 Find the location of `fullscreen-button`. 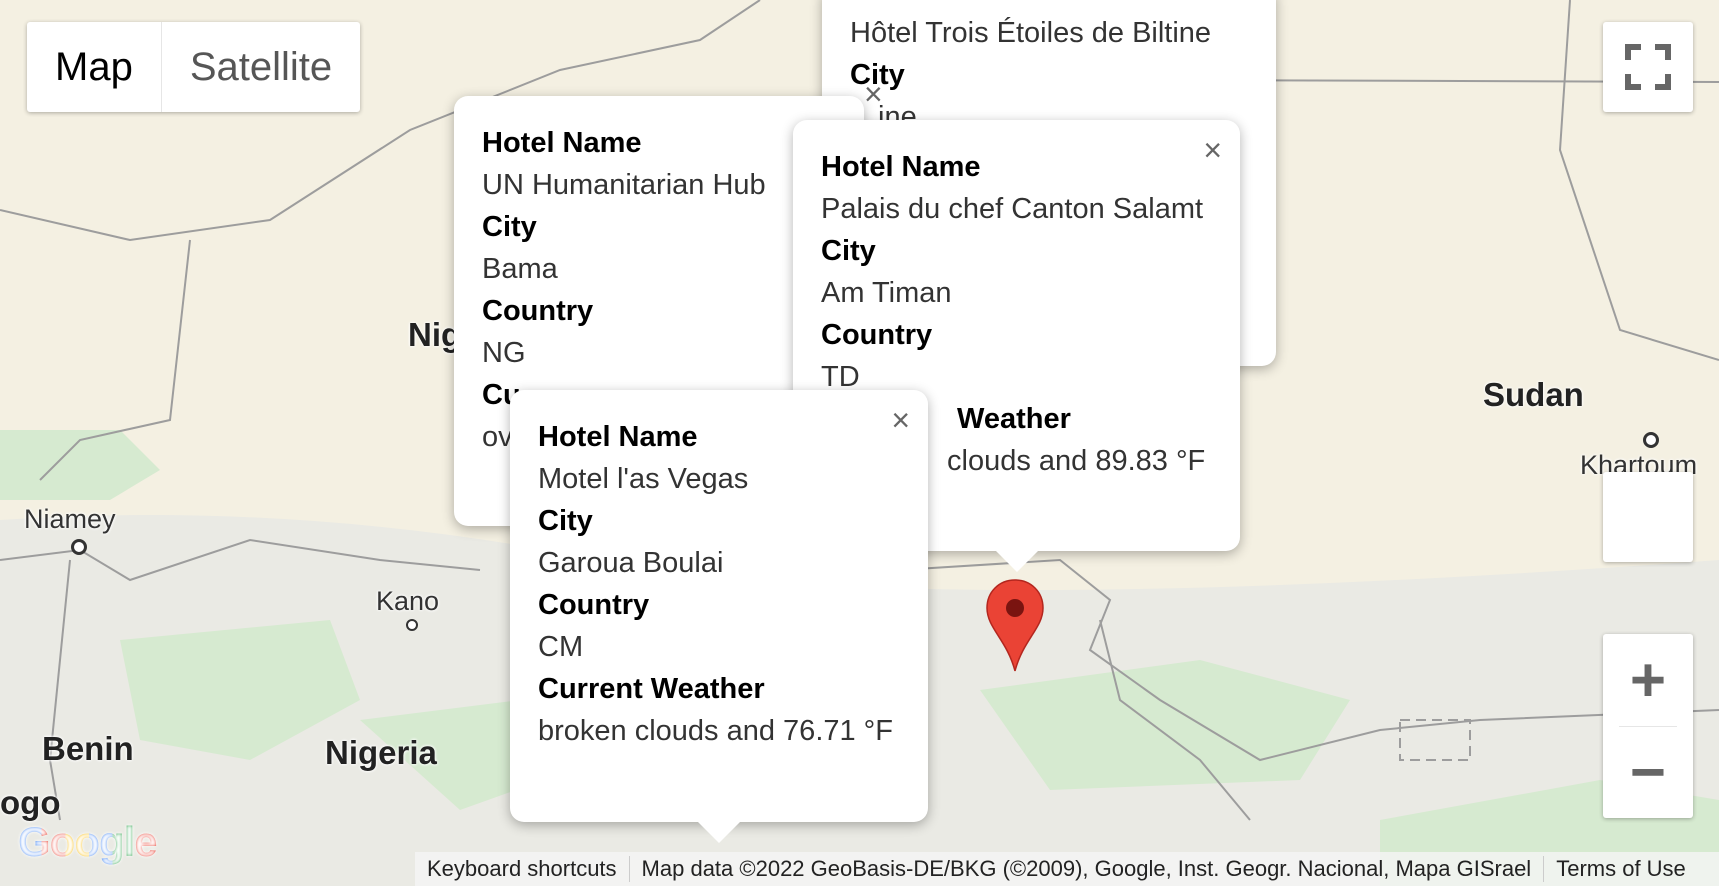

fullscreen-button is located at coordinates (1648, 67).